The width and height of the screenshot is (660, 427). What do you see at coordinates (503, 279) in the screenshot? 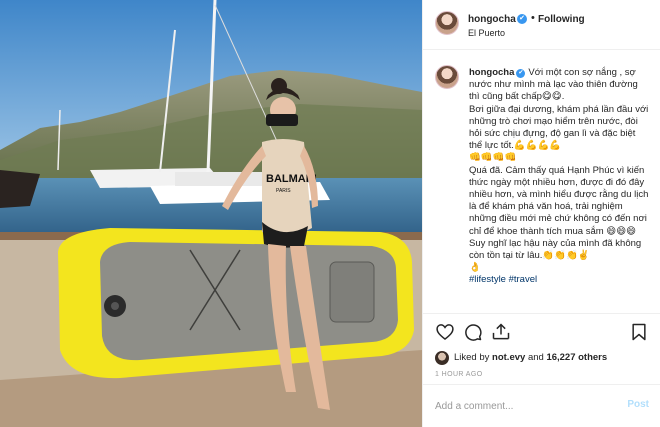
I see `caption-hashtags: #lifestyle #travel` at bounding box center [503, 279].